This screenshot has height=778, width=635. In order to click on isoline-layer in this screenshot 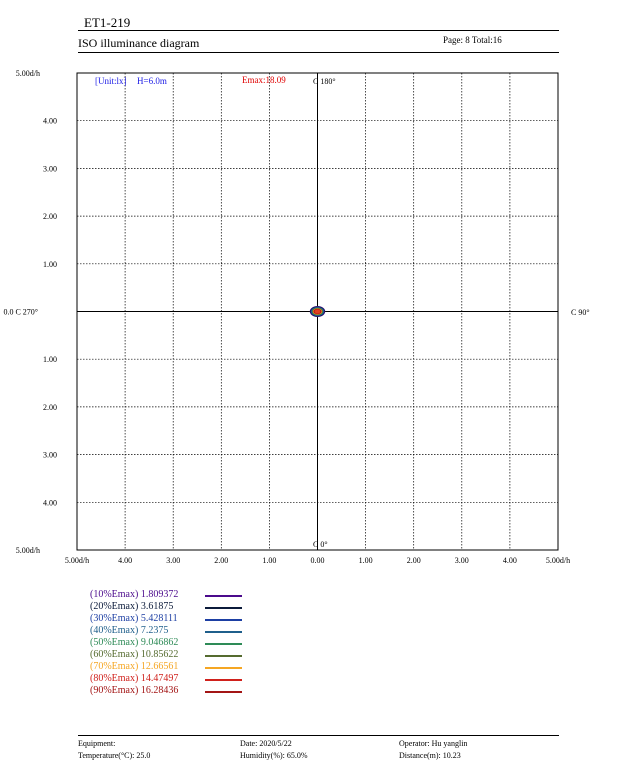, I will do `click(317, 312)`.